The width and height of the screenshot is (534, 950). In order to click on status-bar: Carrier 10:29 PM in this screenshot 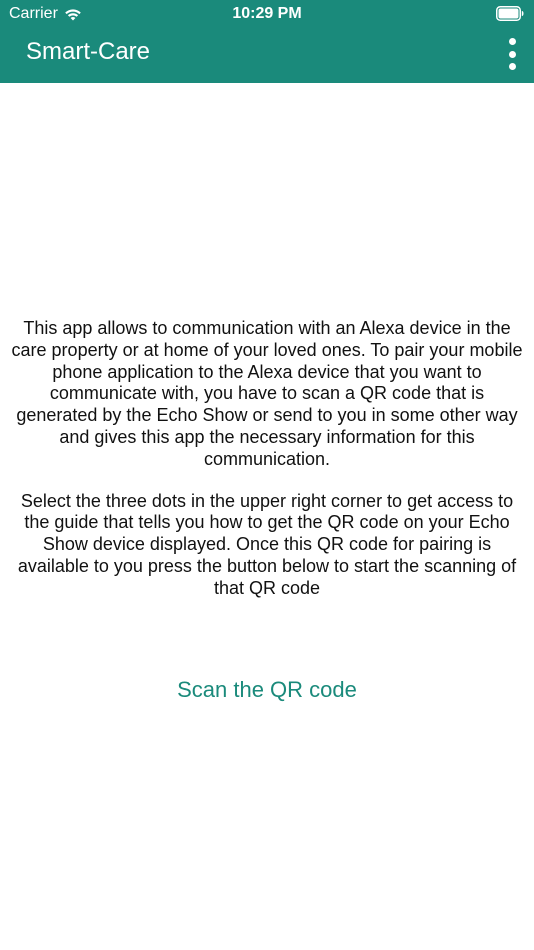, I will do `click(267, 14)`.